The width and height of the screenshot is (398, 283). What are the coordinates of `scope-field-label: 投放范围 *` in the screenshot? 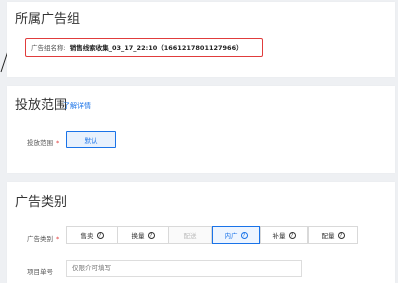 It's located at (43, 142).